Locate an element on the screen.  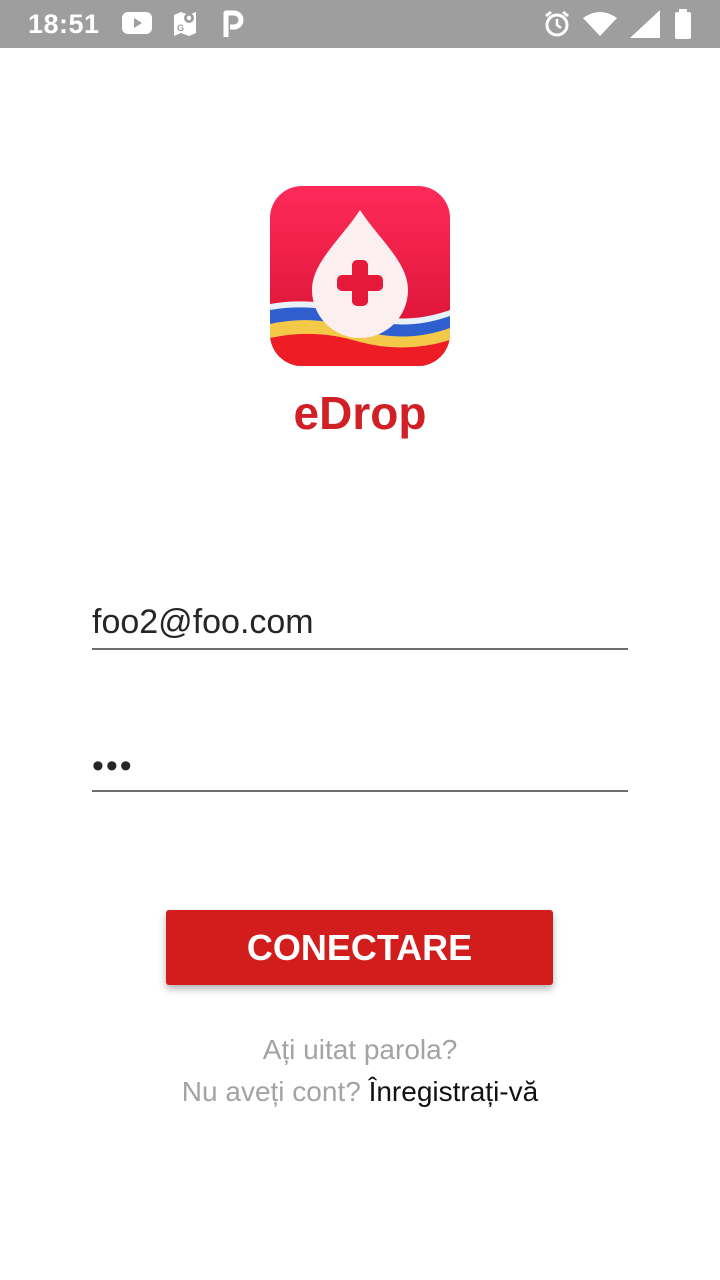
battery-icon is located at coordinates (683, 24).